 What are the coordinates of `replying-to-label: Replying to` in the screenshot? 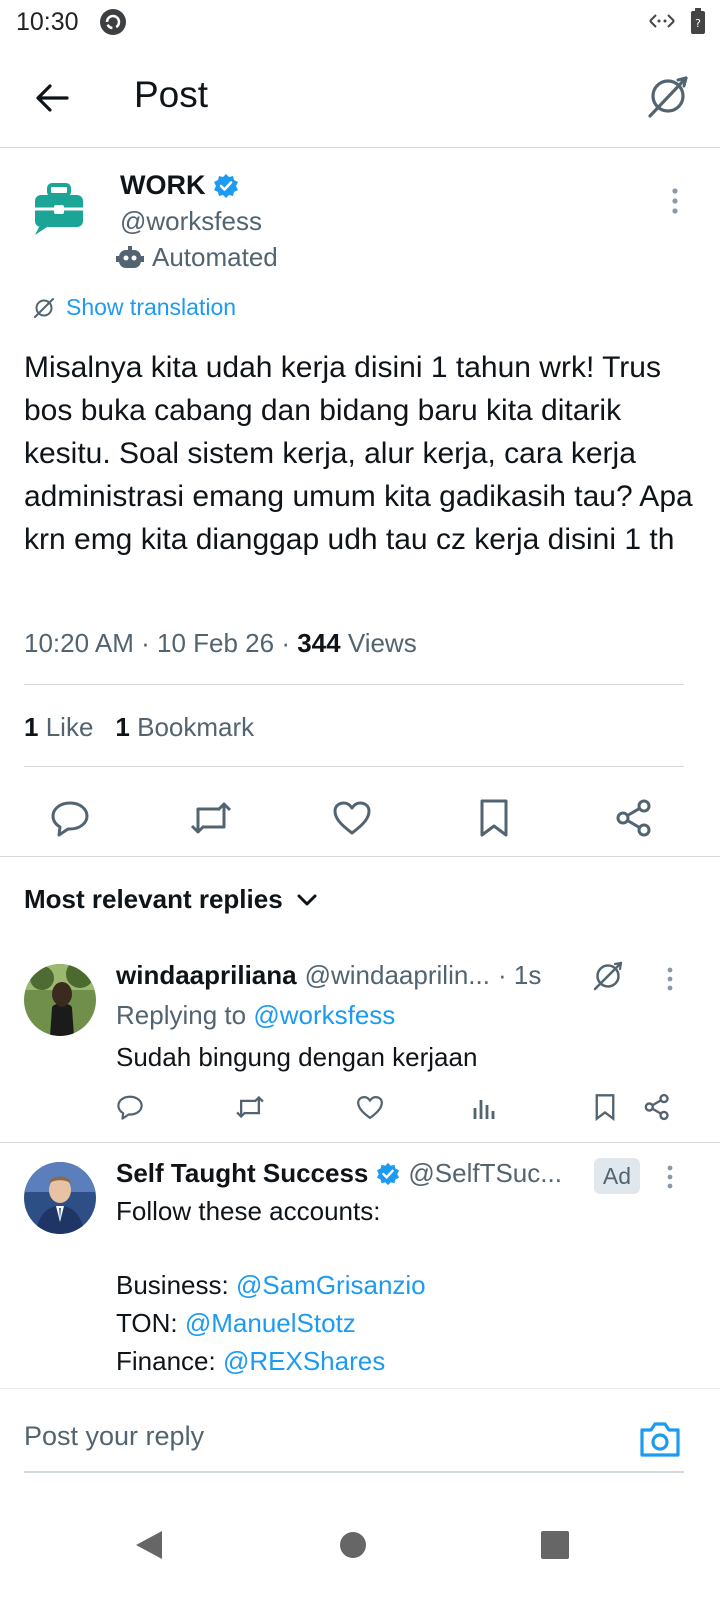 It's located at (181, 1015).